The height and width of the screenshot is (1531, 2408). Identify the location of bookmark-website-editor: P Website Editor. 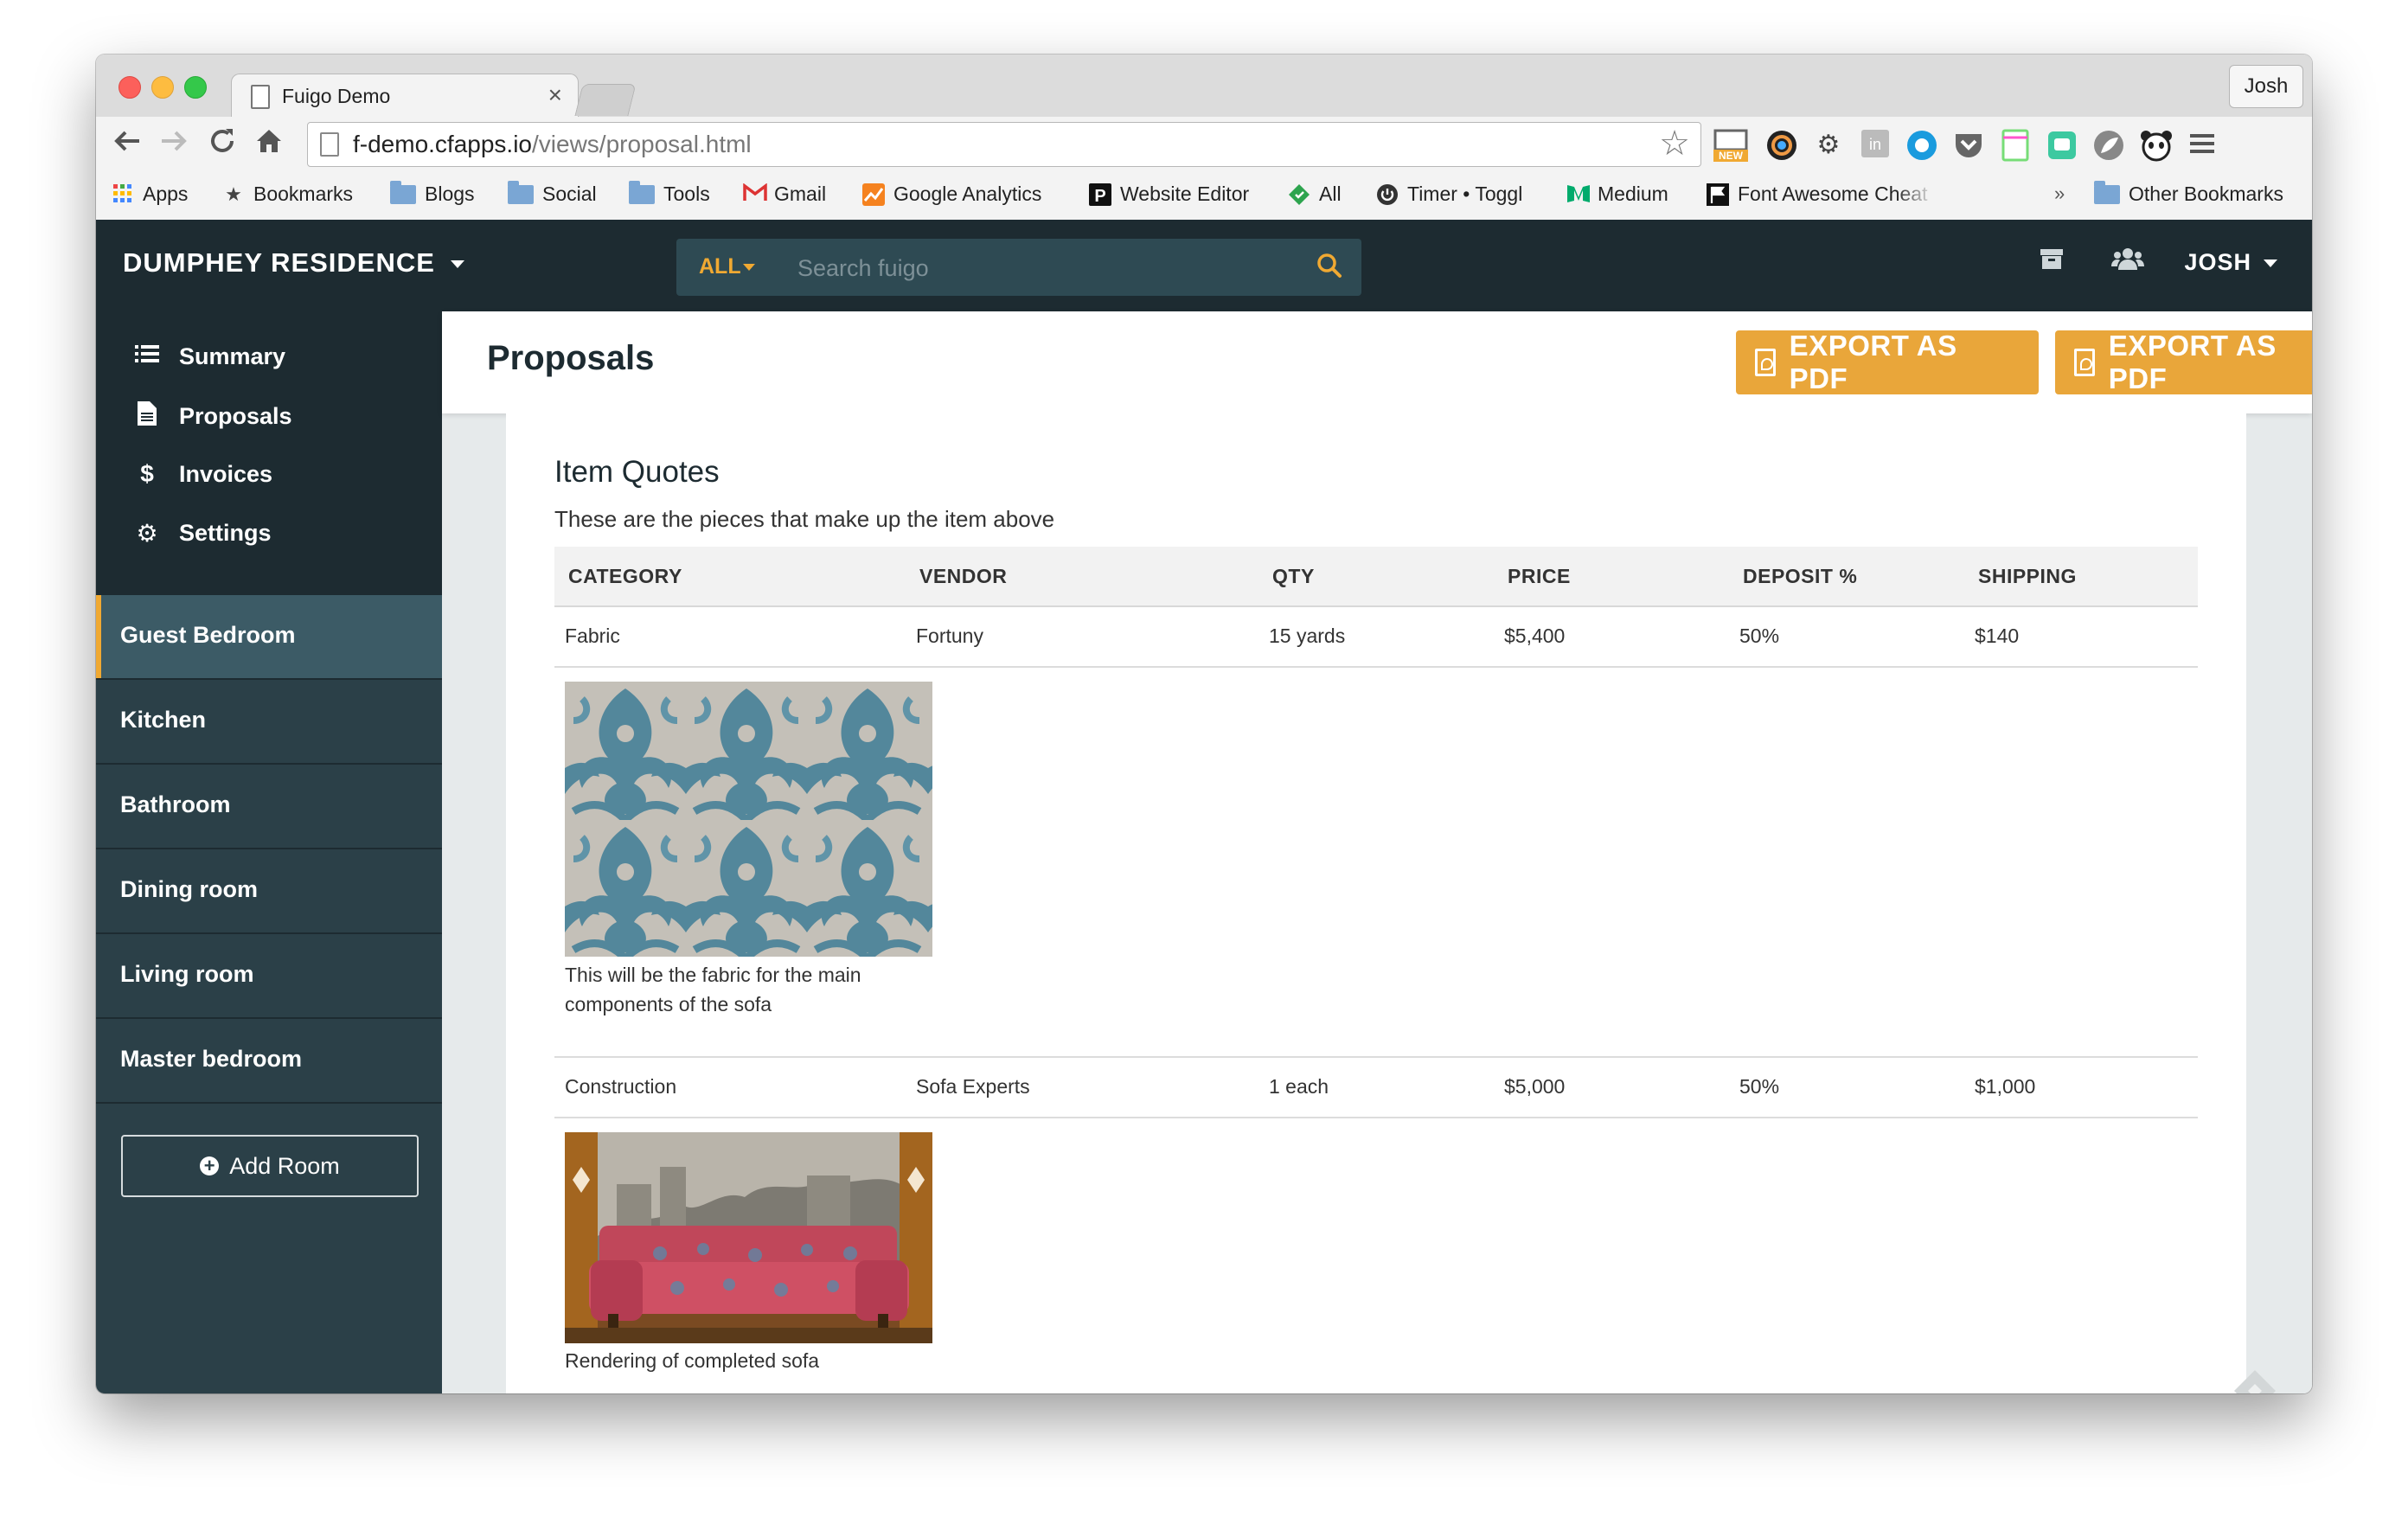
(1169, 194).